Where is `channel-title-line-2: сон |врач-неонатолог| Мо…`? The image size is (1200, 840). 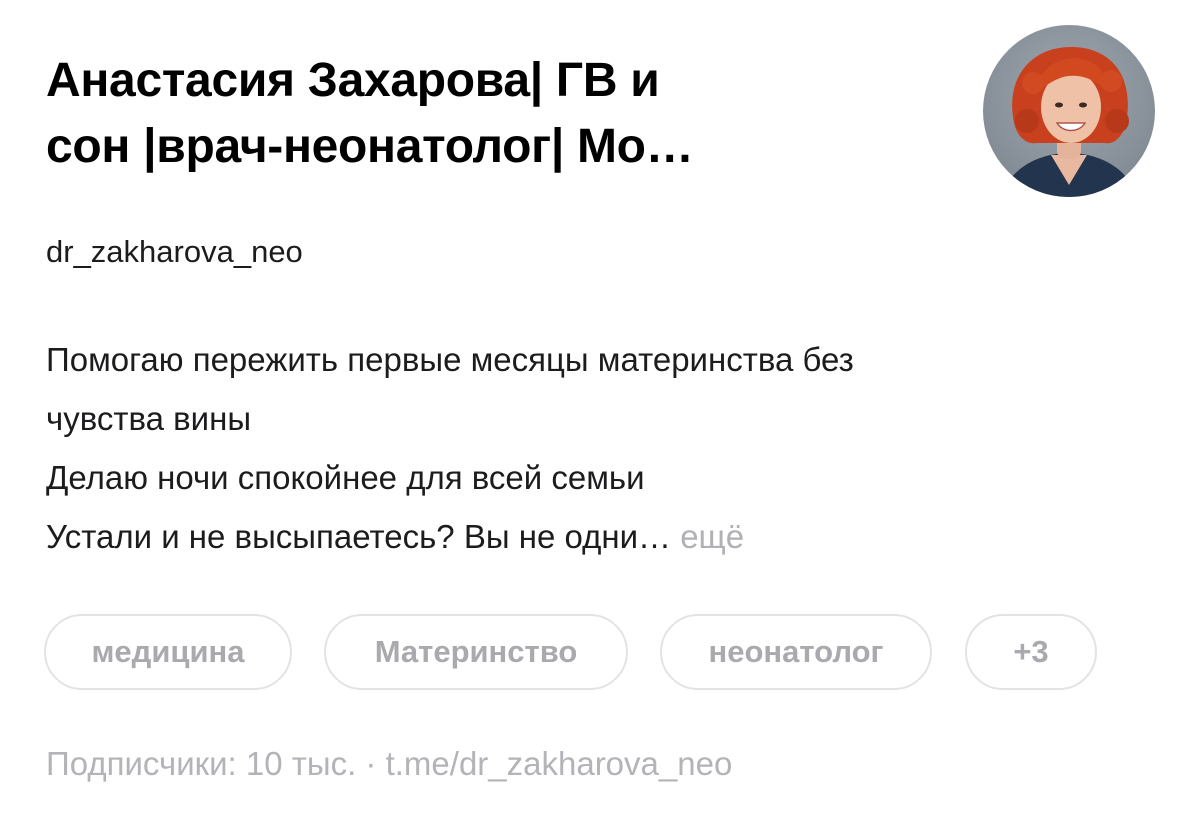
channel-title-line-2: сон |врач-неонатолог| Мо… is located at coordinates (370, 146).